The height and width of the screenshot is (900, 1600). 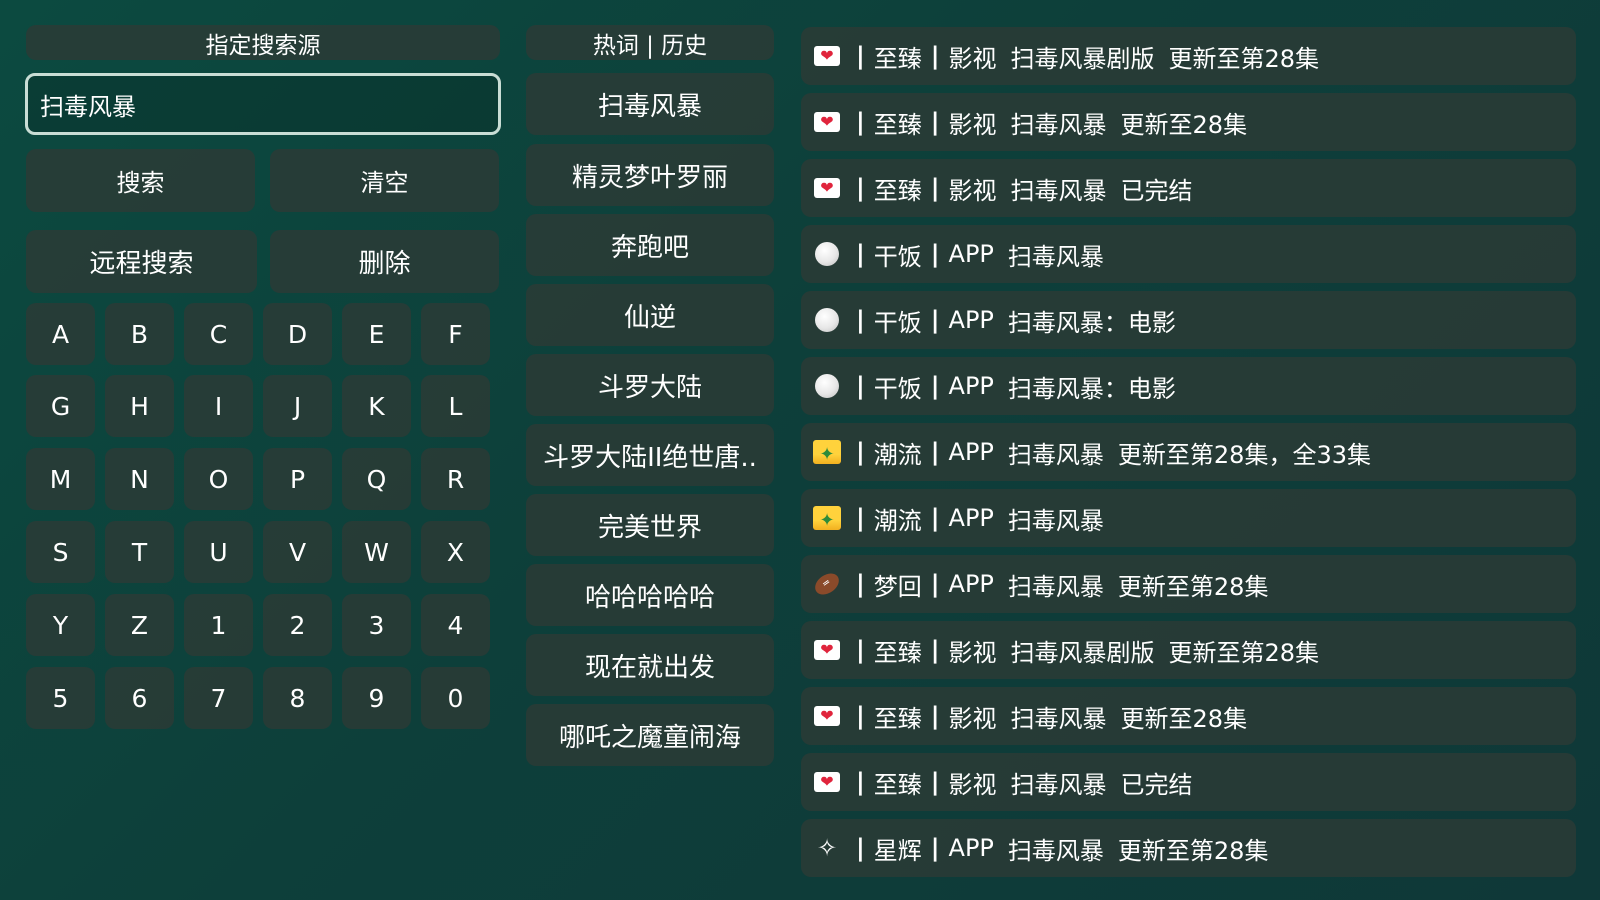 I want to click on hot-word-item: 斗罗大陆II绝世唐.., so click(x=650, y=455).